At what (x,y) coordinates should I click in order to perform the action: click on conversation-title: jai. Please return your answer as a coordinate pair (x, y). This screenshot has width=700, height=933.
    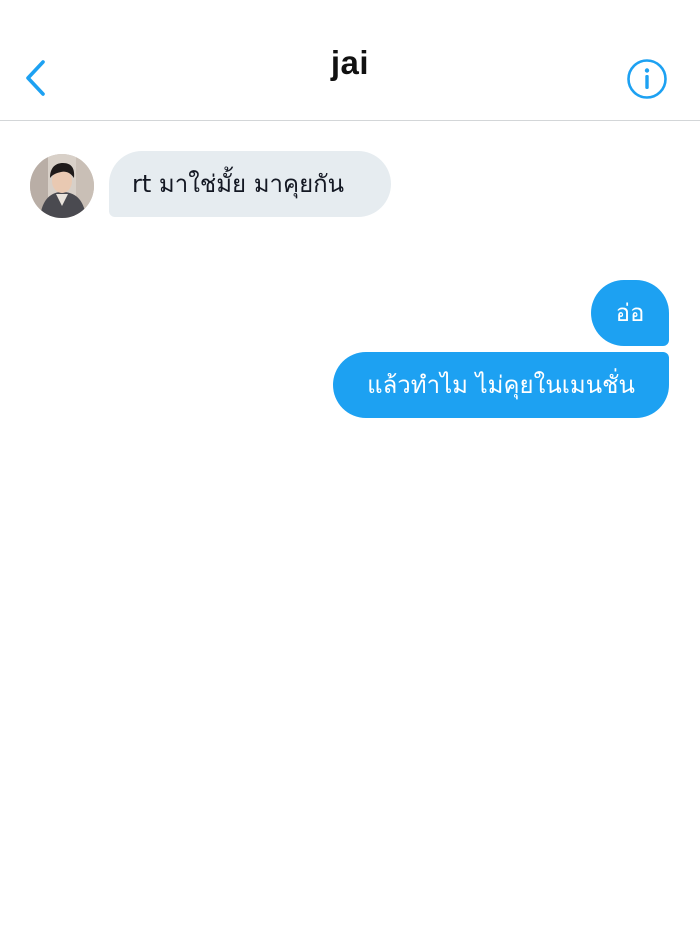
    Looking at the image, I should click on (350, 62).